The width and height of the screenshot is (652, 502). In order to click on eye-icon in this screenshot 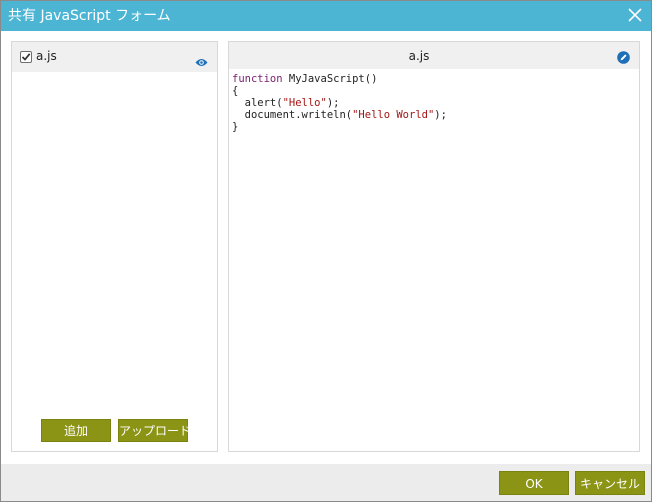, I will do `click(201, 59)`.